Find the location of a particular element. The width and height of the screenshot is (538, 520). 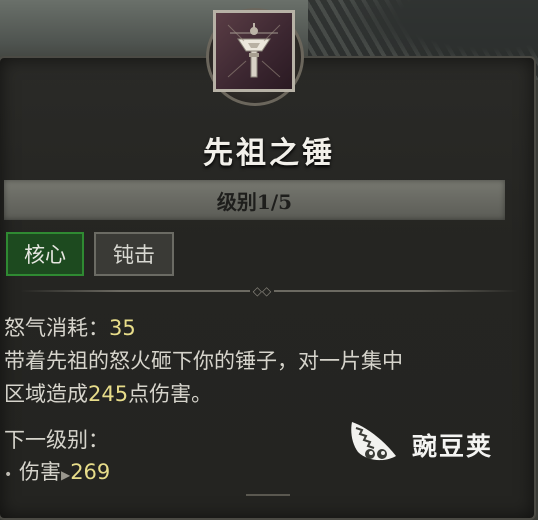

next-level-stat: • 伤害▶269 is located at coordinates (57, 471).